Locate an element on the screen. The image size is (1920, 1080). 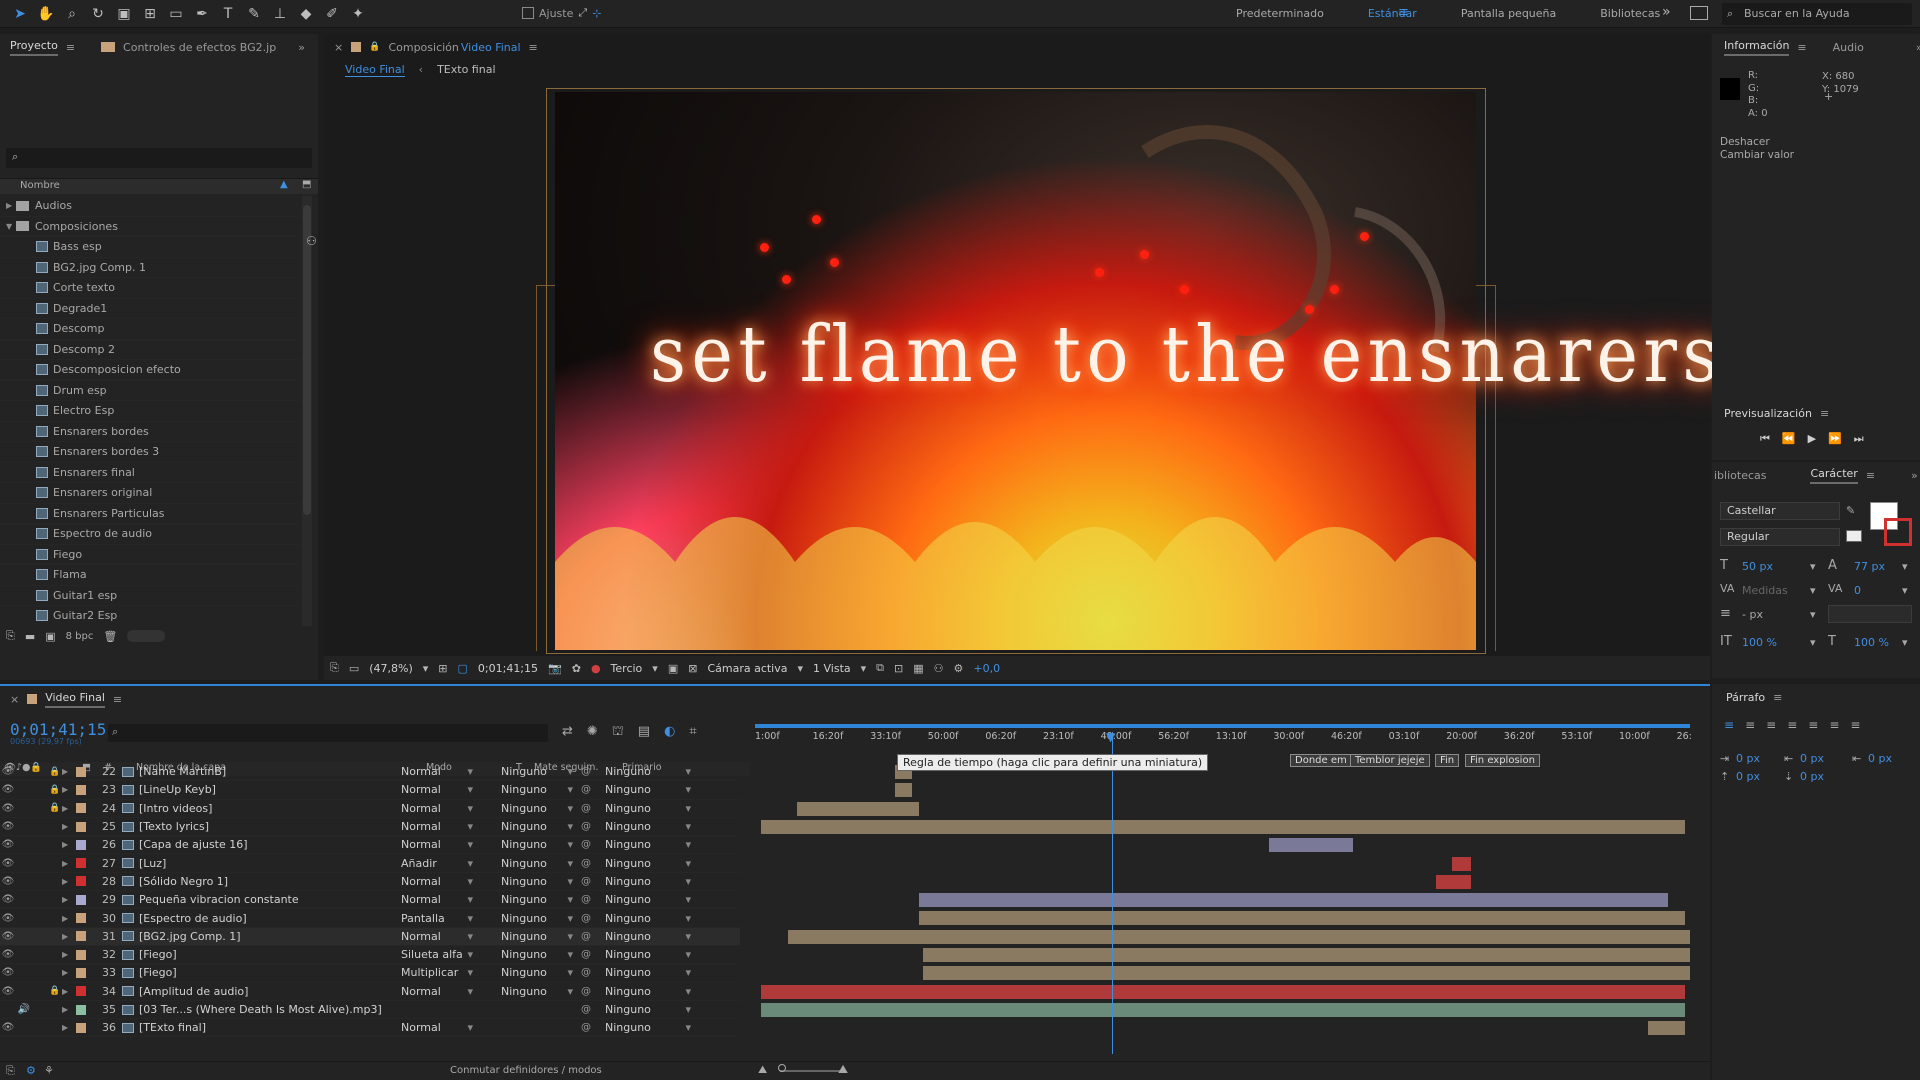
thumbnail-slider is located at coordinates (146, 636).